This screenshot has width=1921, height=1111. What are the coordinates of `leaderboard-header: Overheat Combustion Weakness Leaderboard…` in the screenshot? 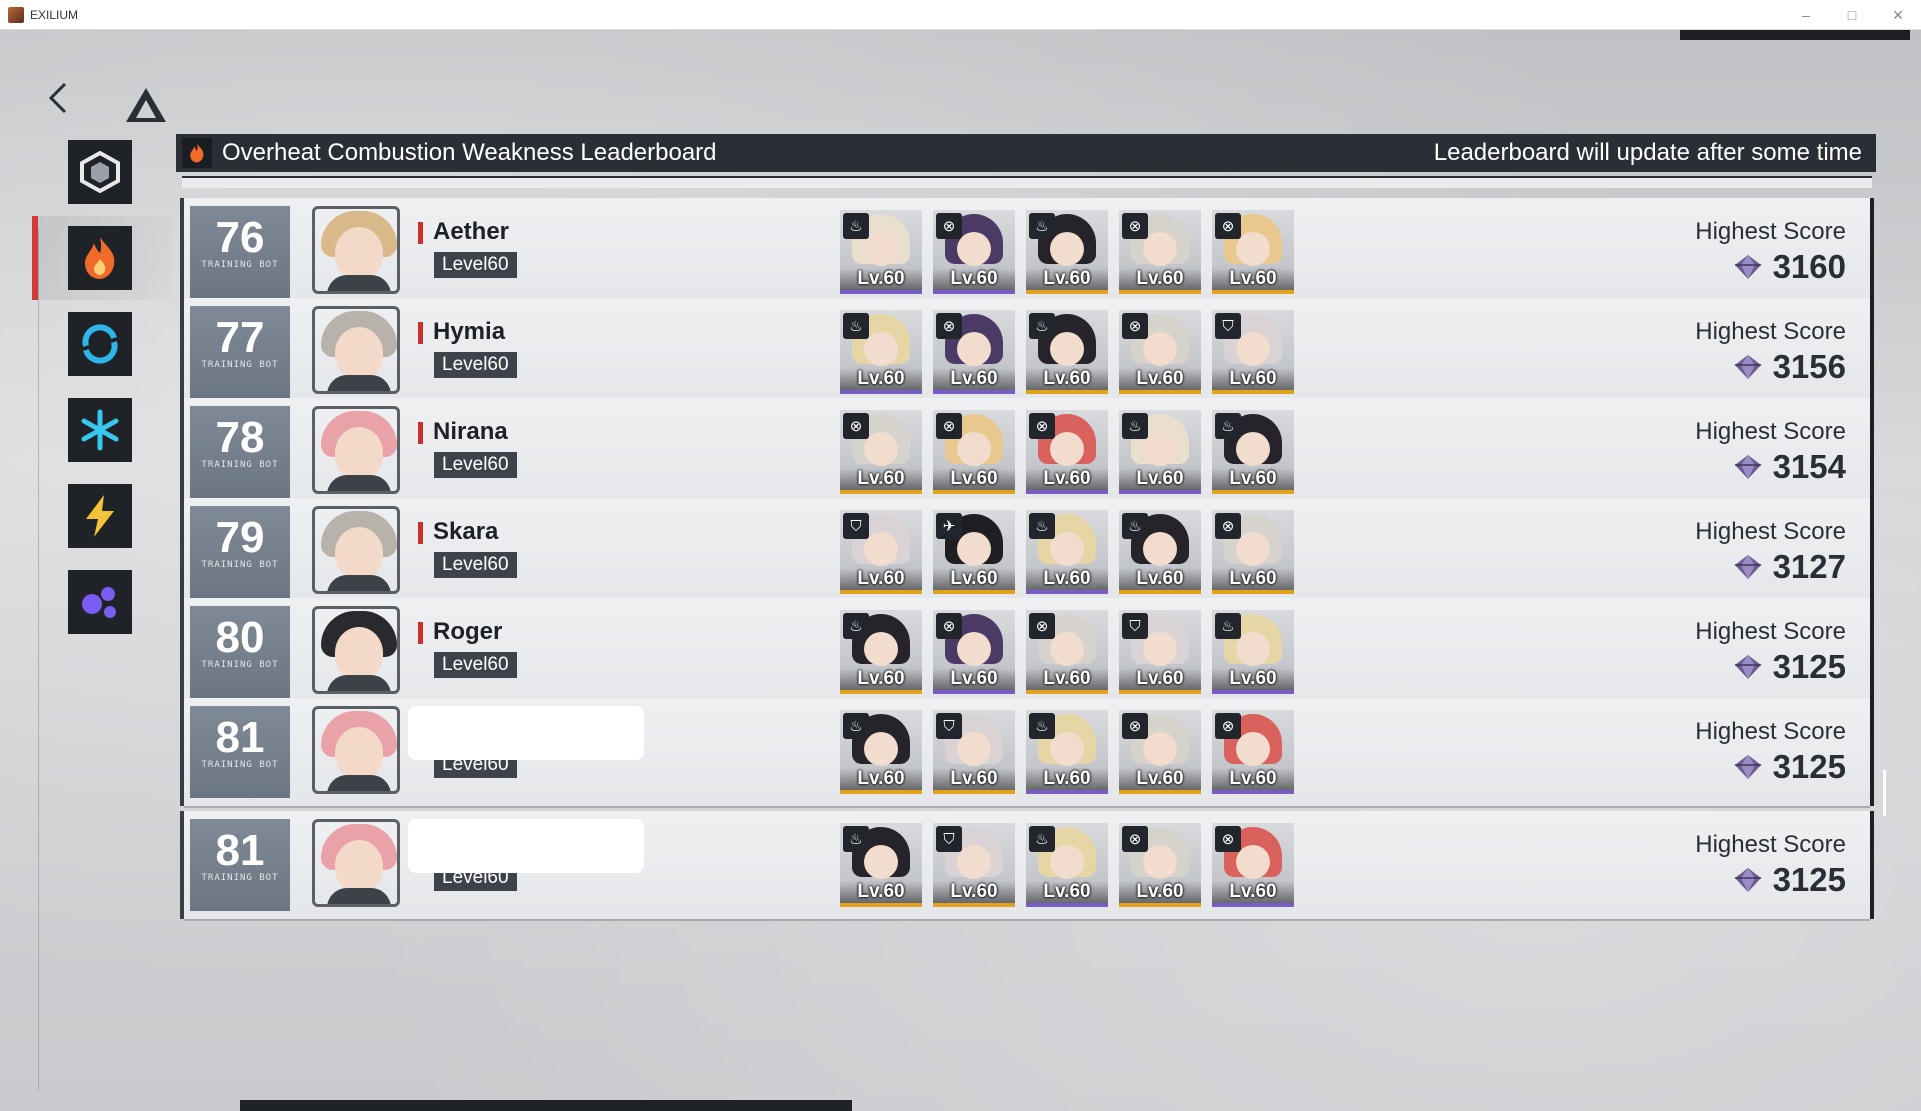 It's located at (1026, 153).